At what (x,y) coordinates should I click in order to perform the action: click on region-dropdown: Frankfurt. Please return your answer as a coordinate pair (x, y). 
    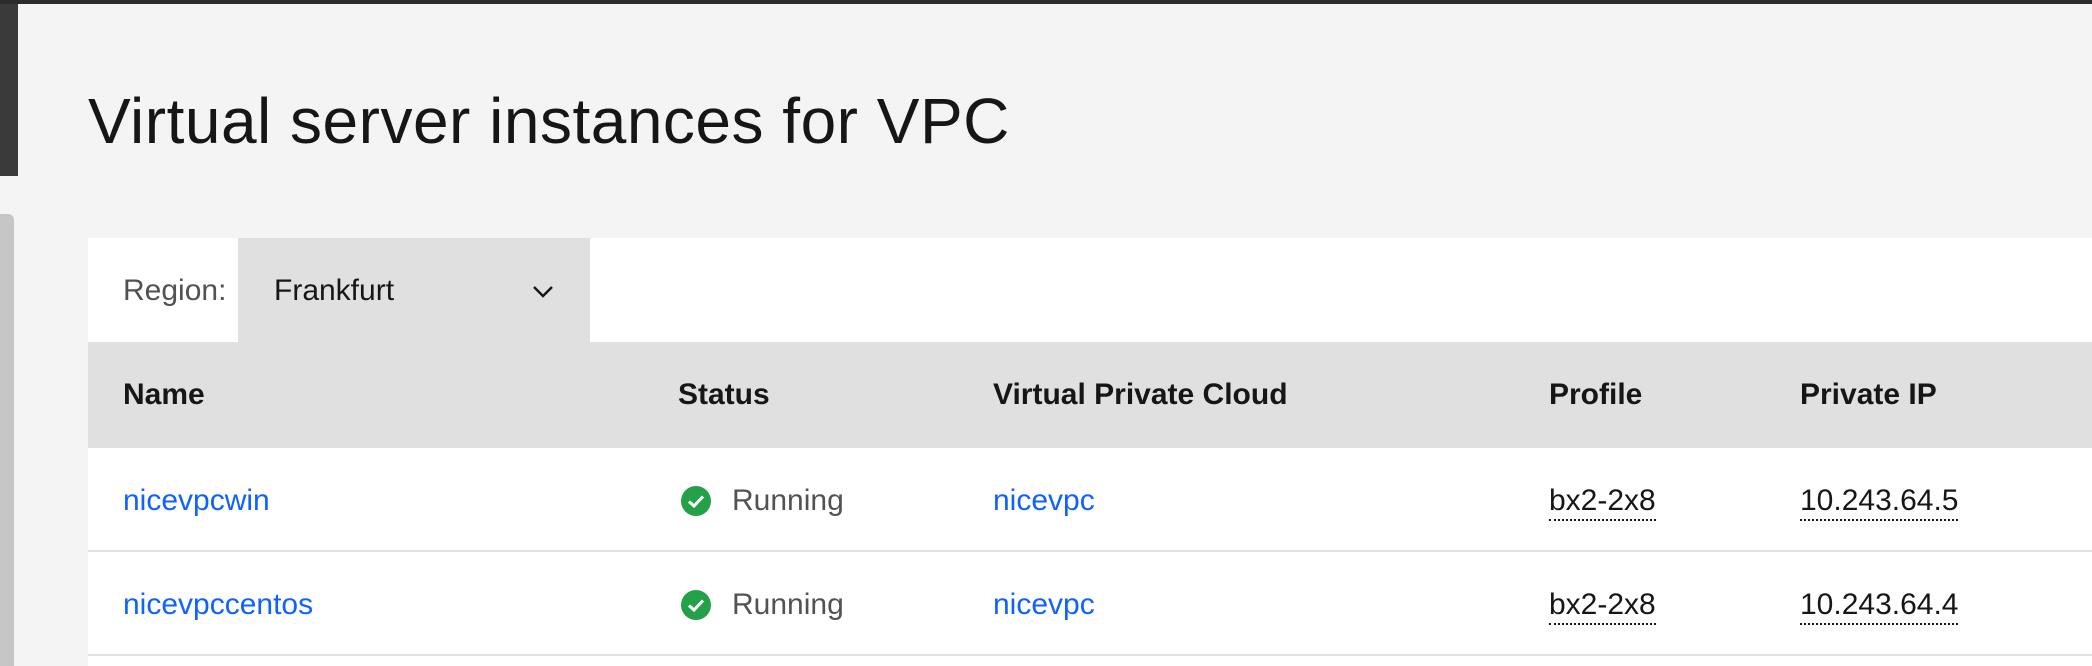
    Looking at the image, I should click on (414, 290).